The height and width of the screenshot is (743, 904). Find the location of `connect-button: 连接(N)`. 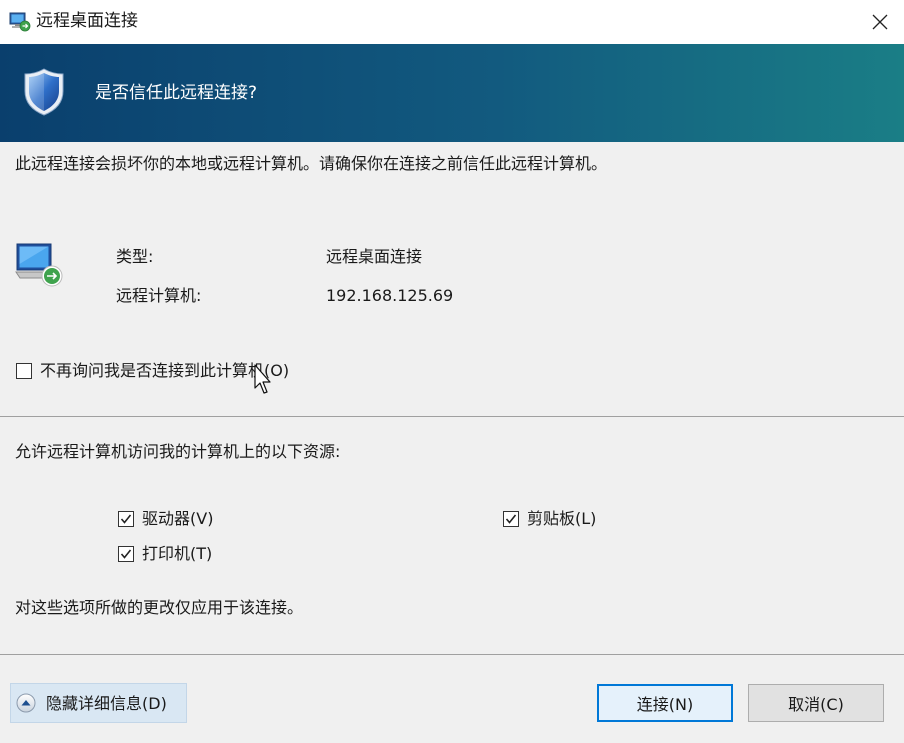

connect-button: 连接(N) is located at coordinates (665, 703).